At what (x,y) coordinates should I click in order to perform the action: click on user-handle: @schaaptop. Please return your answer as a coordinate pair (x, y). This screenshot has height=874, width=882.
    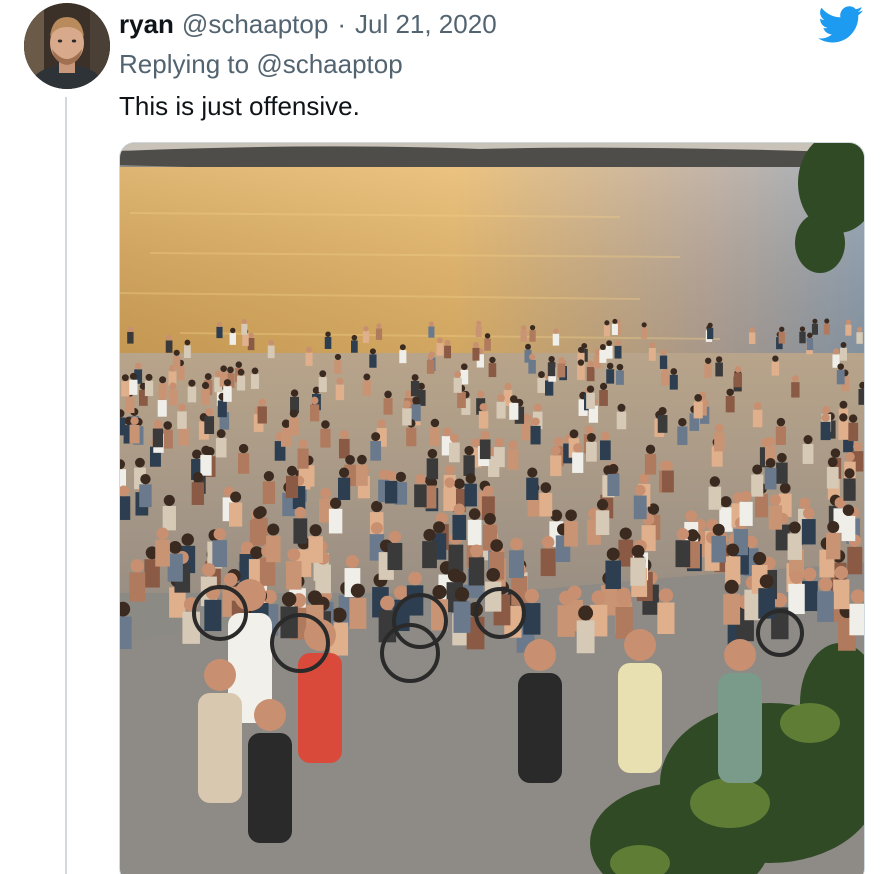
    Looking at the image, I should click on (255, 24).